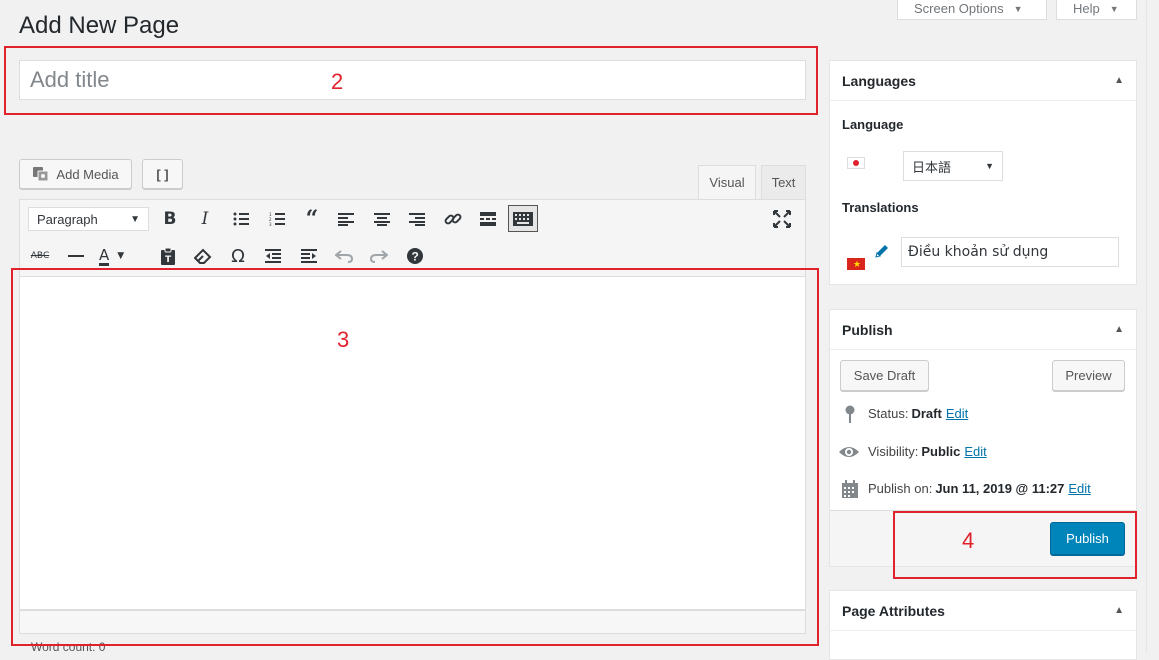  What do you see at coordinates (1086, 8) in the screenshot?
I see `help-label: Help` at bounding box center [1086, 8].